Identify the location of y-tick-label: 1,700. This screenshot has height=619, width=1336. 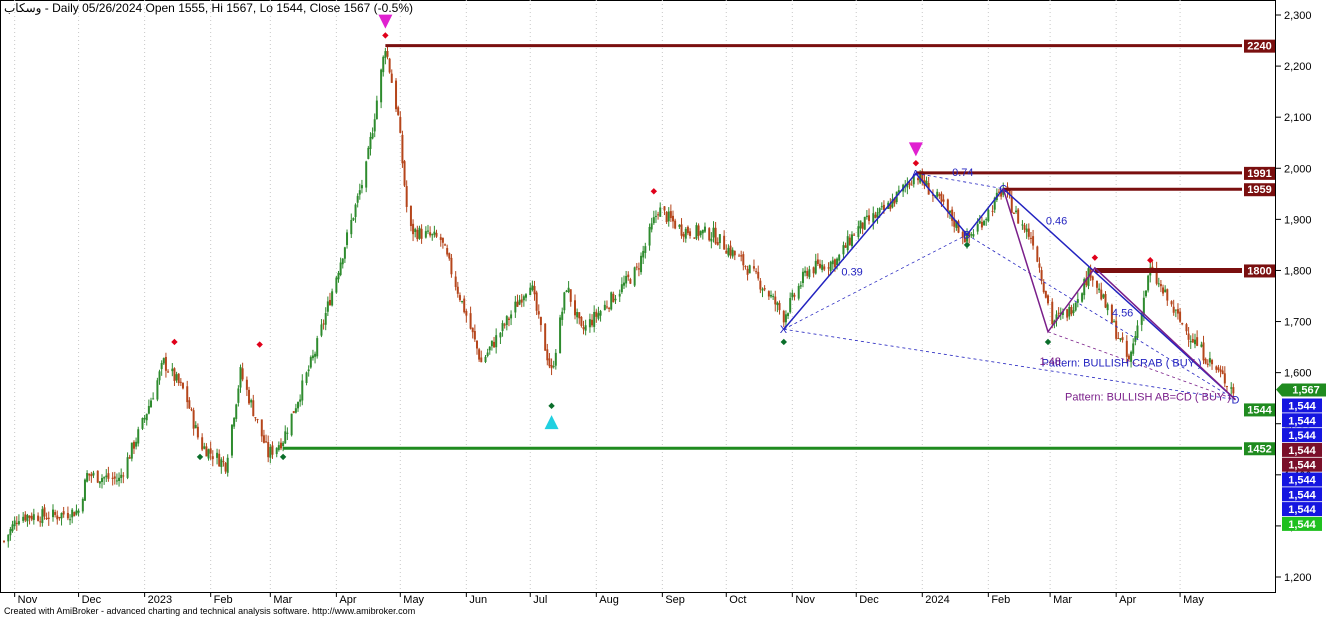
(1298, 323).